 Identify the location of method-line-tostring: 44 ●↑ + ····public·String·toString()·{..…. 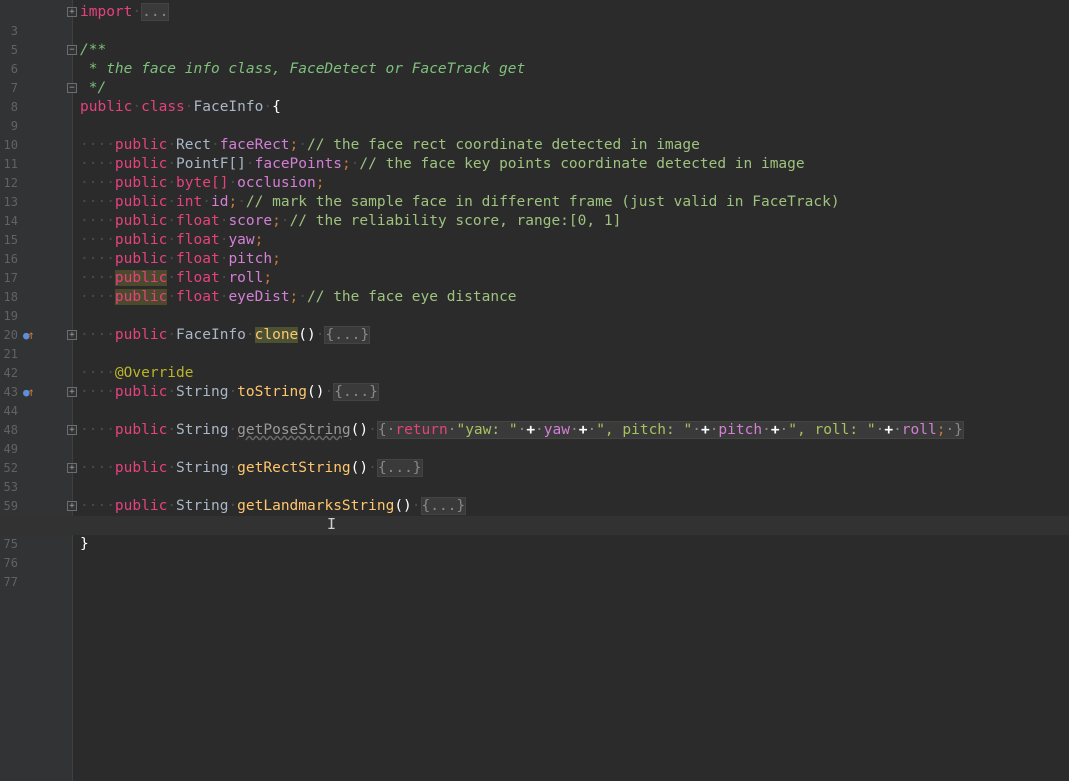
(534, 400).